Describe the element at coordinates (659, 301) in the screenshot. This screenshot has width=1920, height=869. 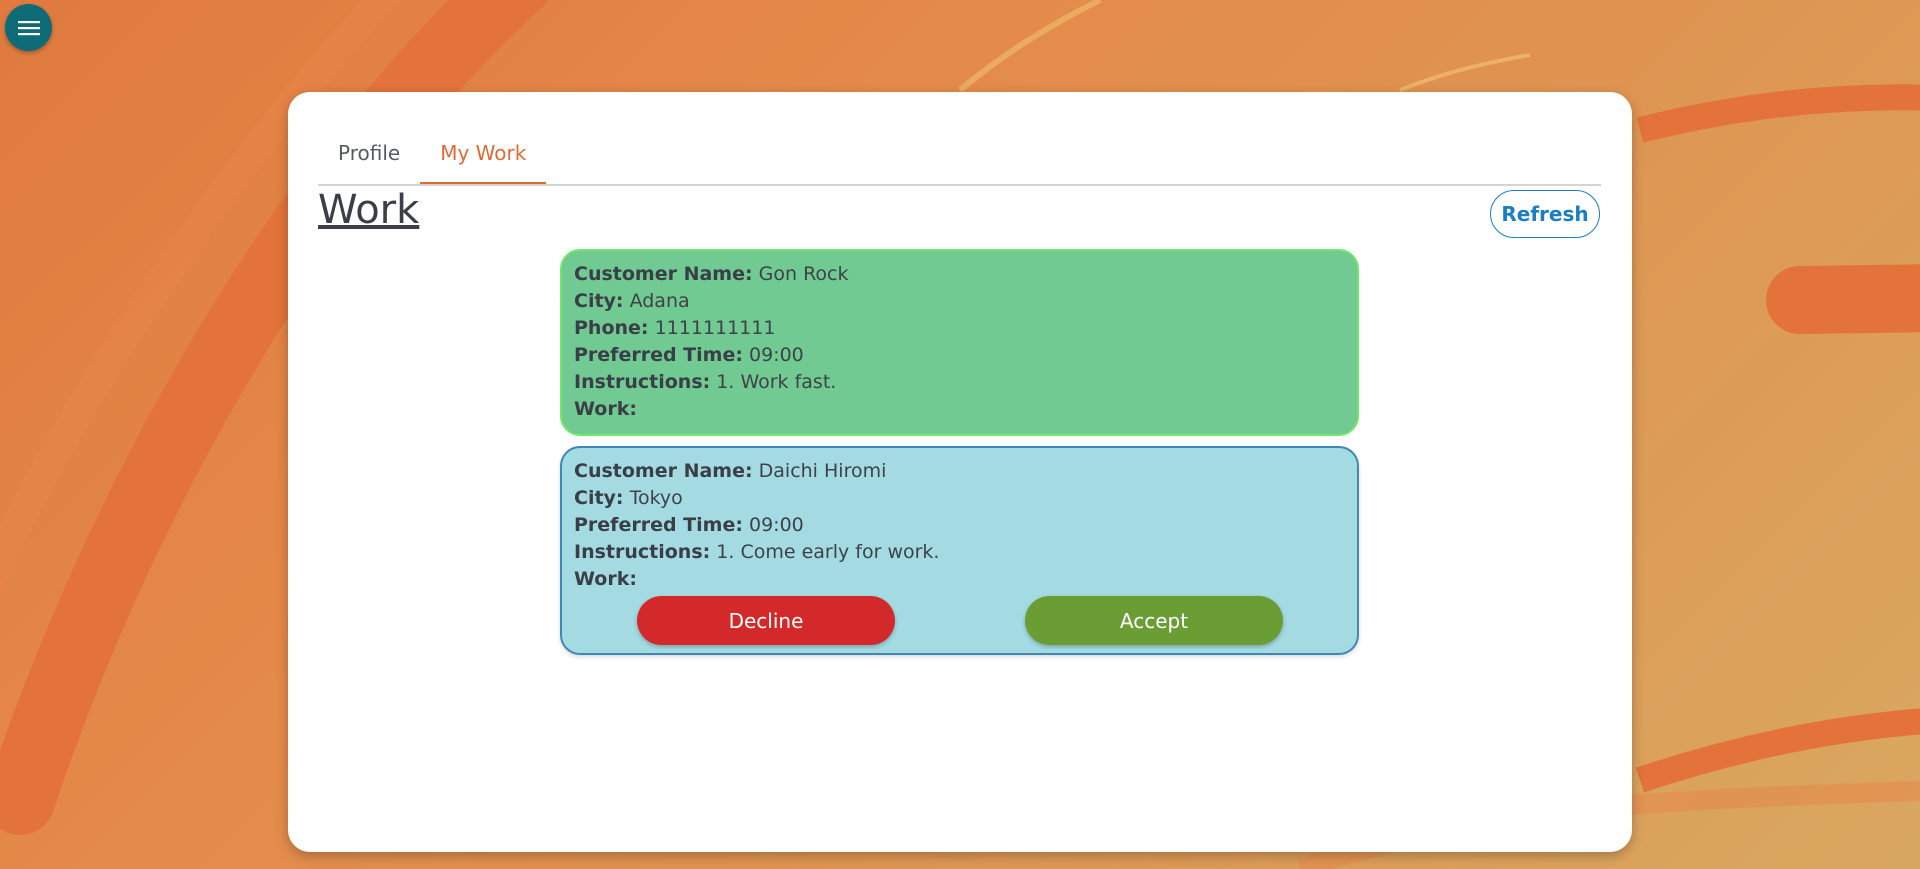
I see `field-value: Adana` at that location.